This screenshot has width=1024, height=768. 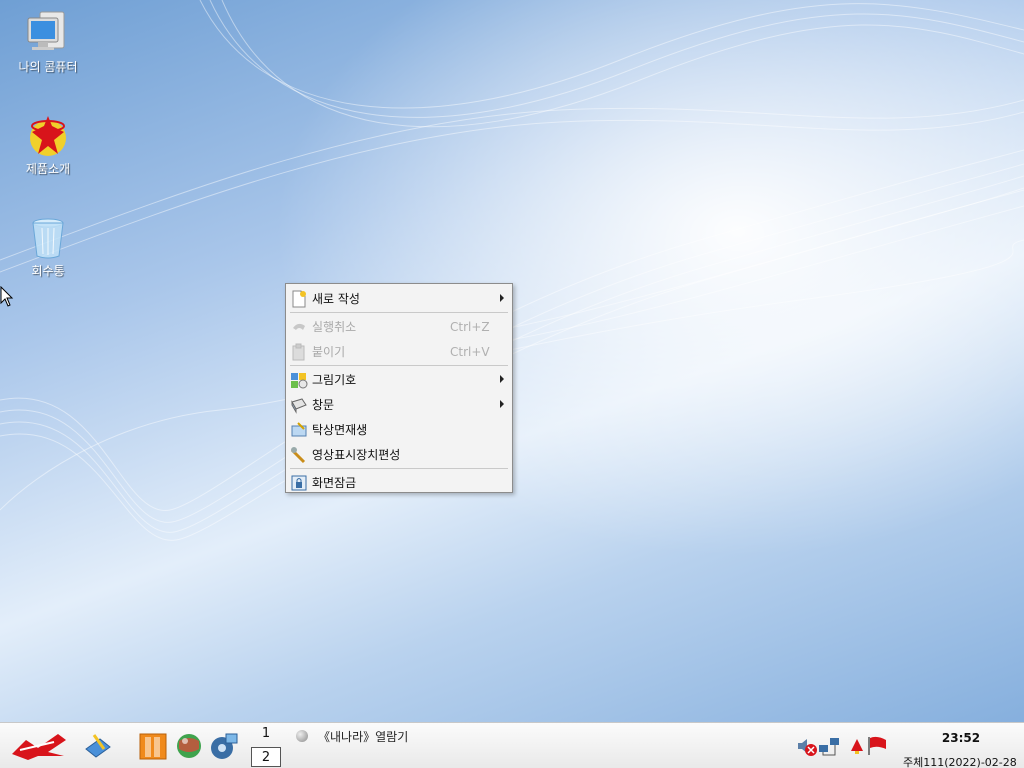 I want to click on paste-icon, so click(x=298, y=351).